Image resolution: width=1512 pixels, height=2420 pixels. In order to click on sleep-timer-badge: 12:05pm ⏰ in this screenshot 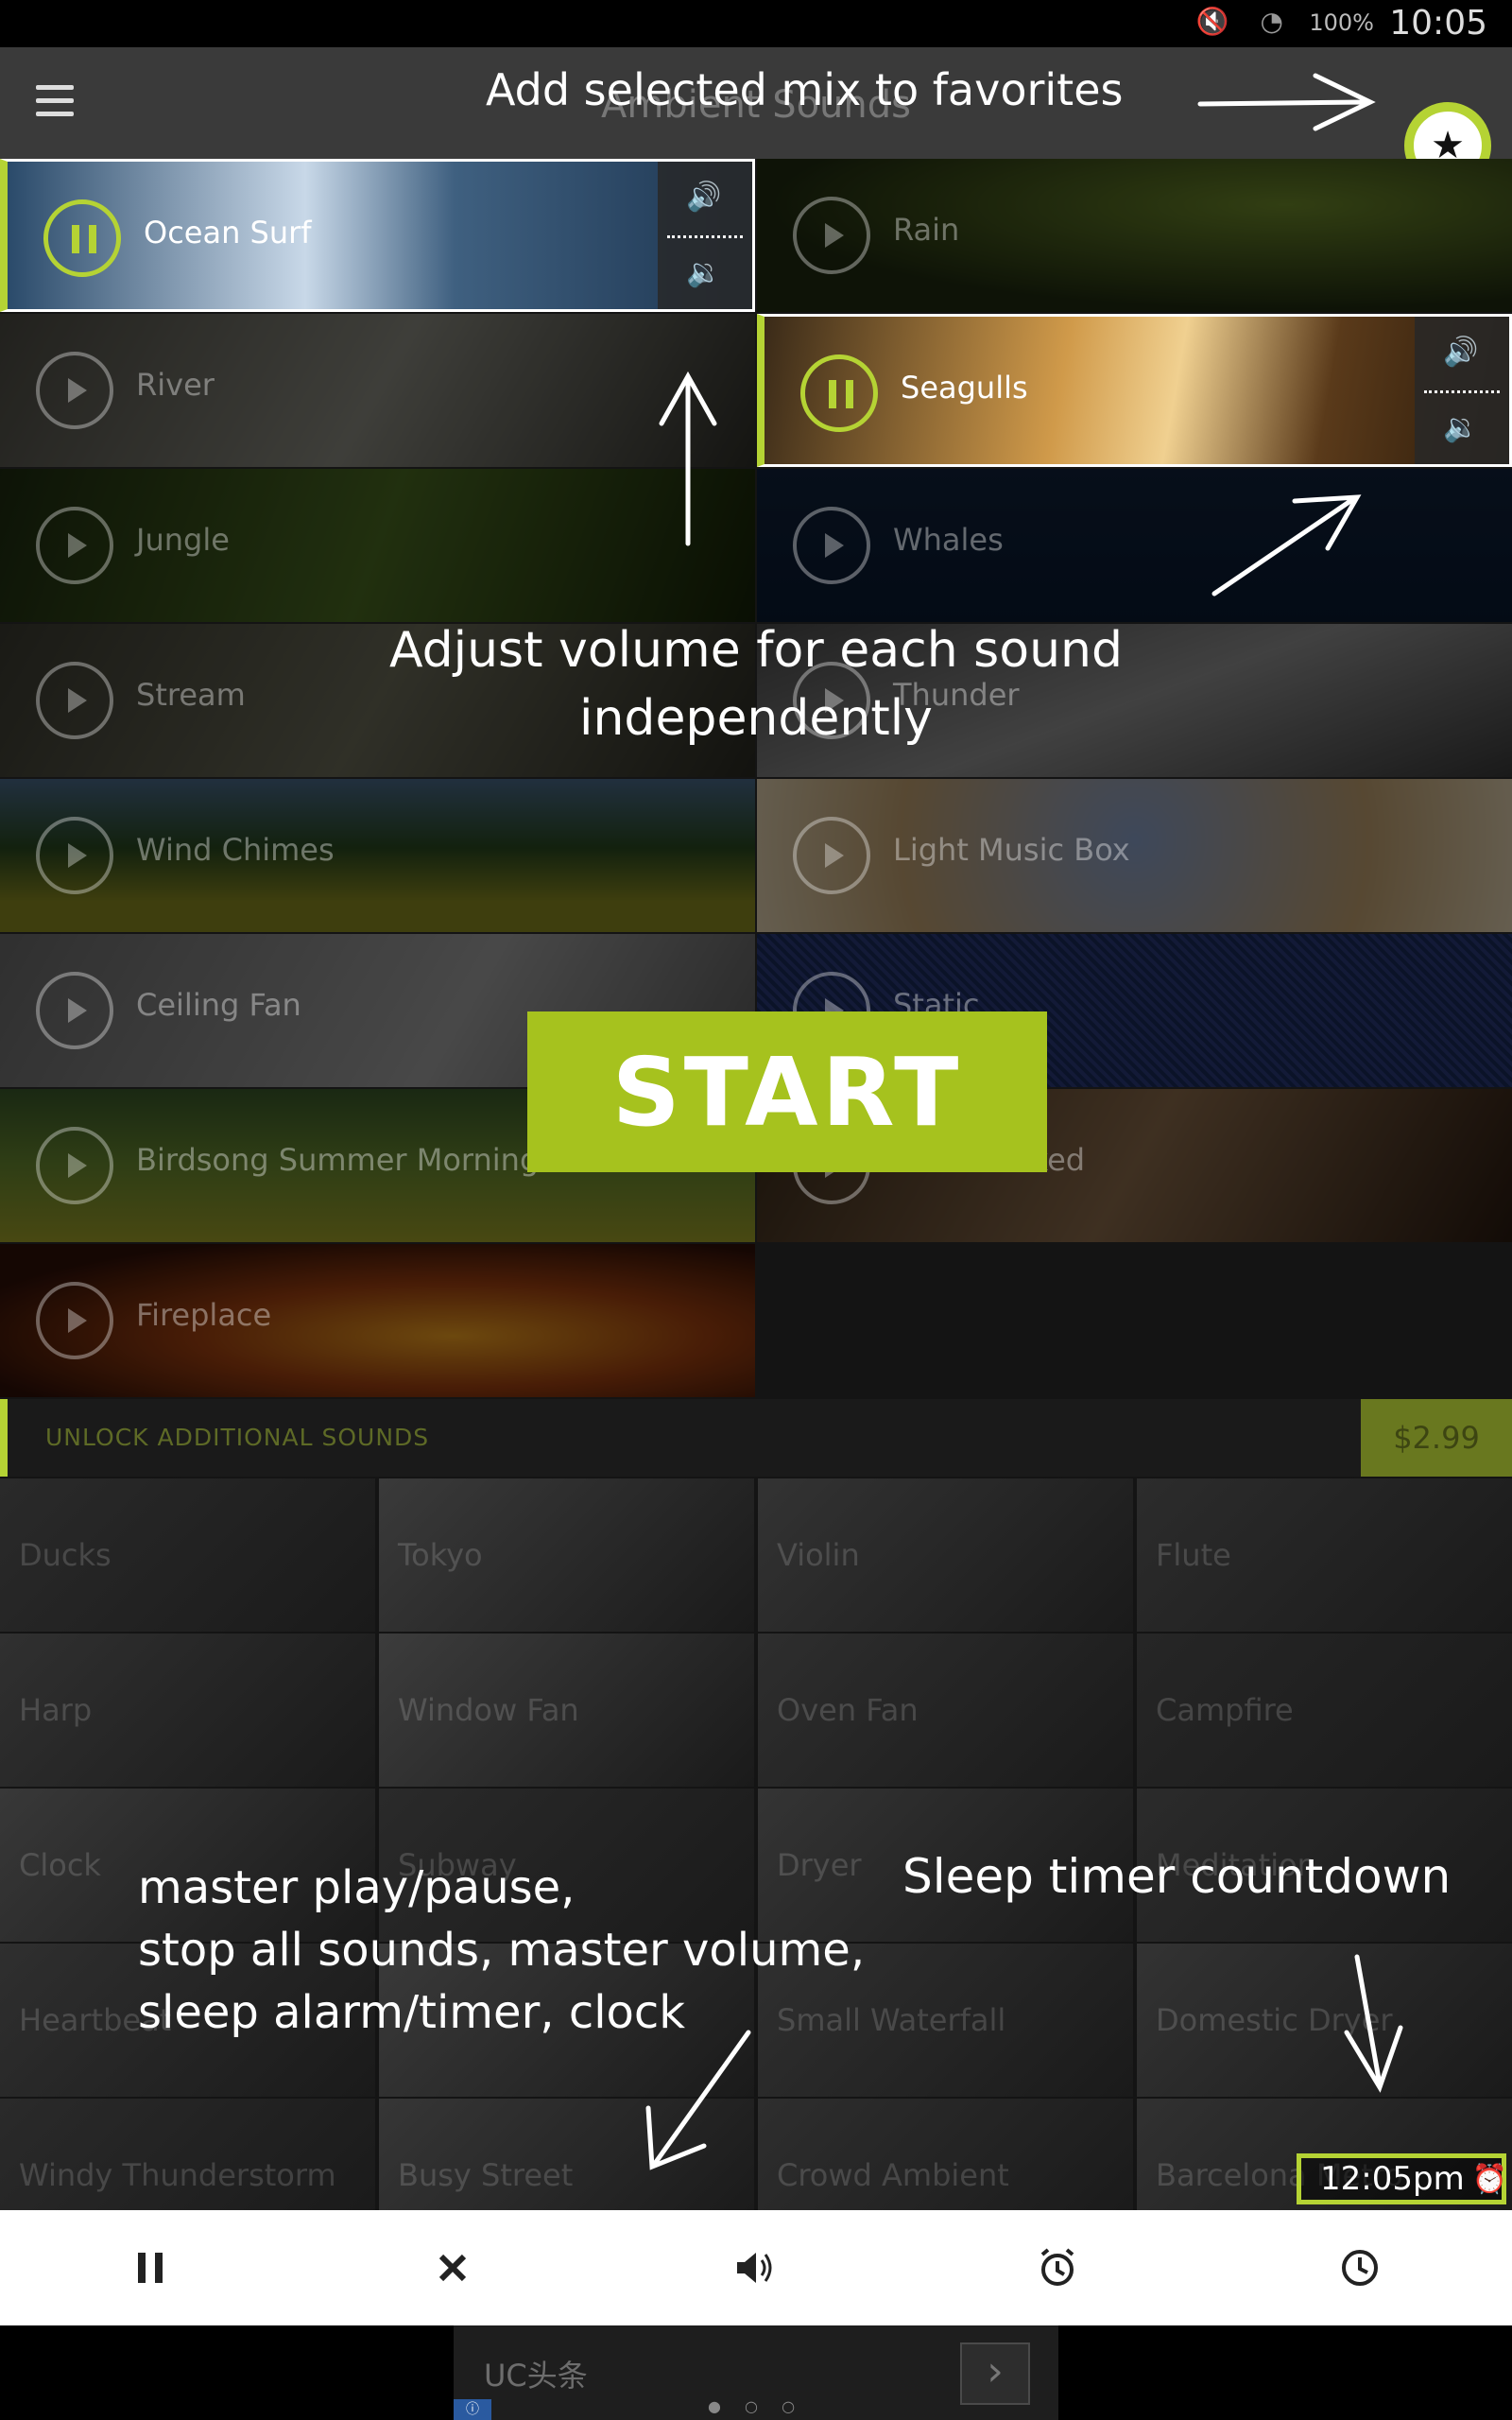, I will do `click(1402, 2178)`.